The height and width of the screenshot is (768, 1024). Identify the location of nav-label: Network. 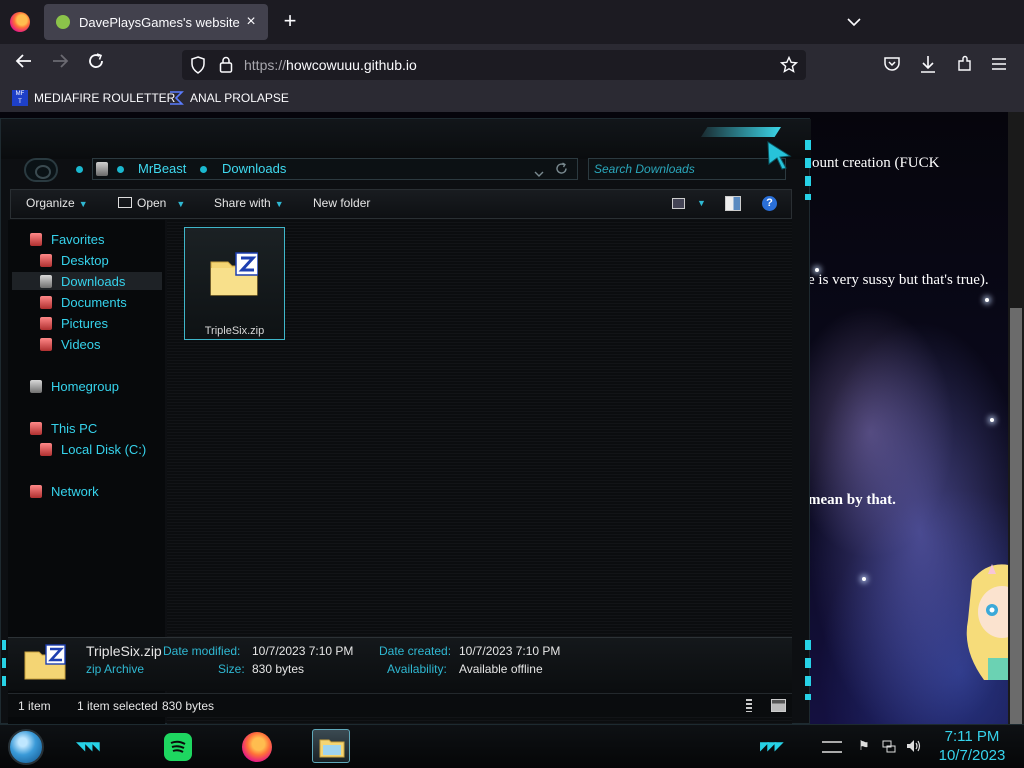
(75, 491).